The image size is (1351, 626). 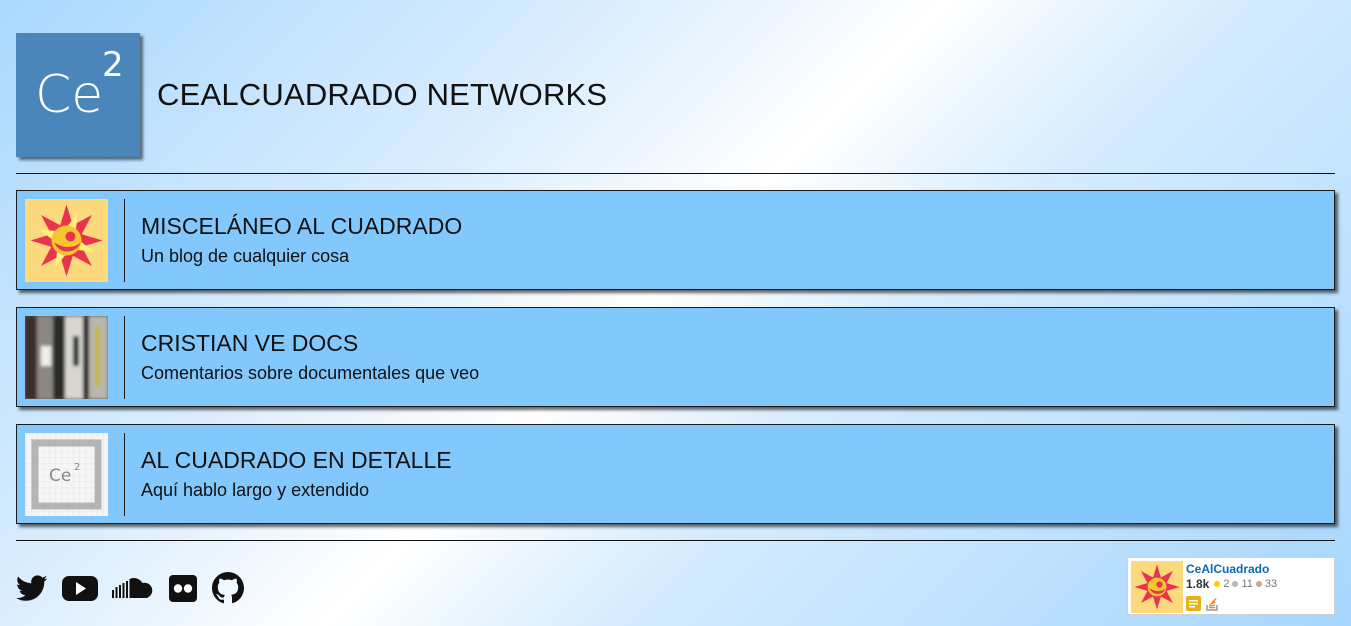 I want to click on sun-emblem-icon, so click(x=66, y=240).